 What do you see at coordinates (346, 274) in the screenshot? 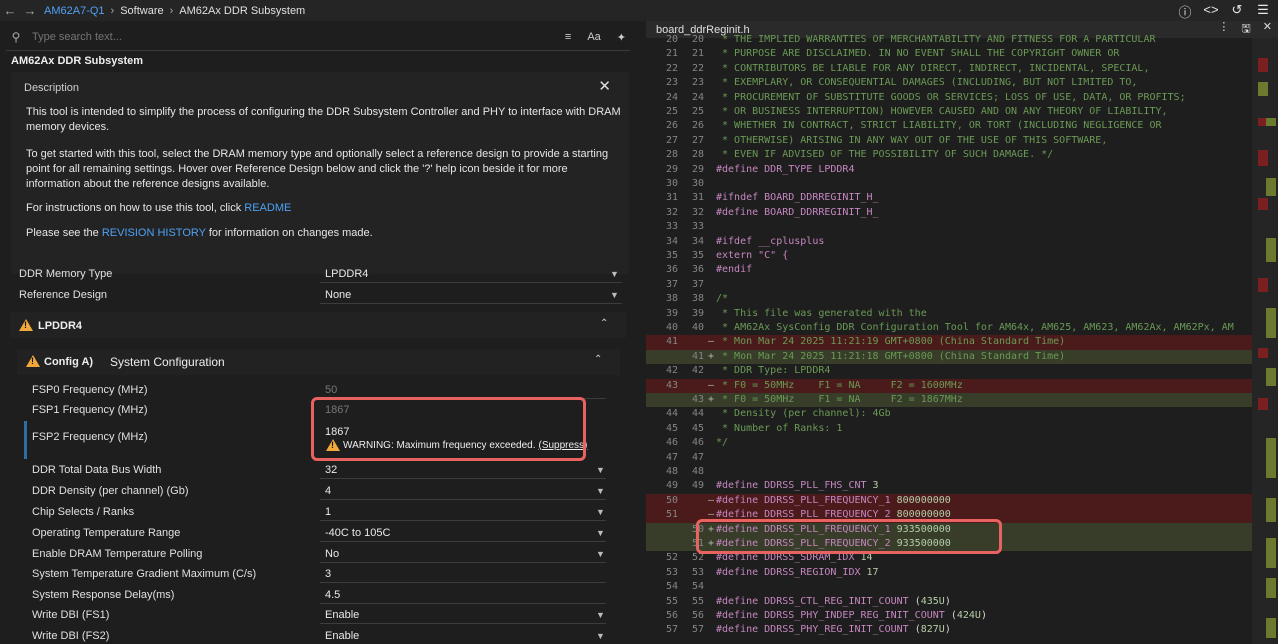
I see `ddr-memory-type-select: LPDDR4` at bounding box center [346, 274].